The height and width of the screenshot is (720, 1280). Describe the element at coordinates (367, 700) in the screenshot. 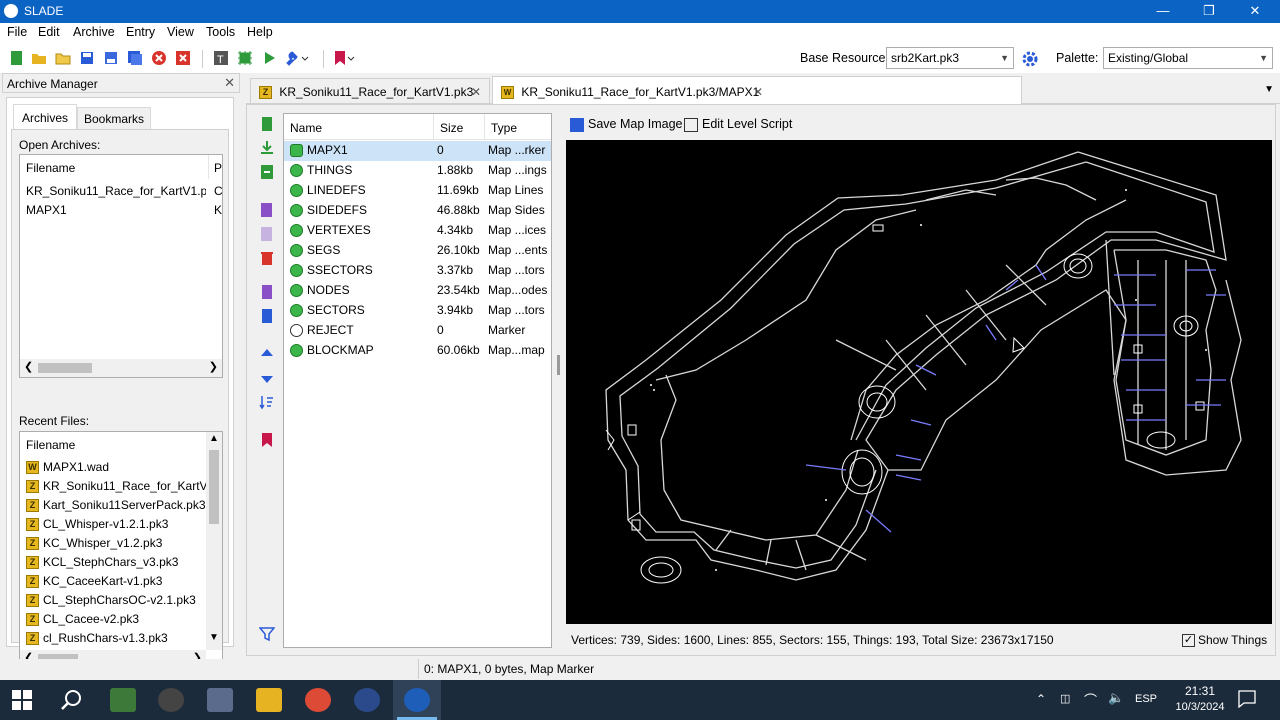

I see `zandronum-icon` at that location.